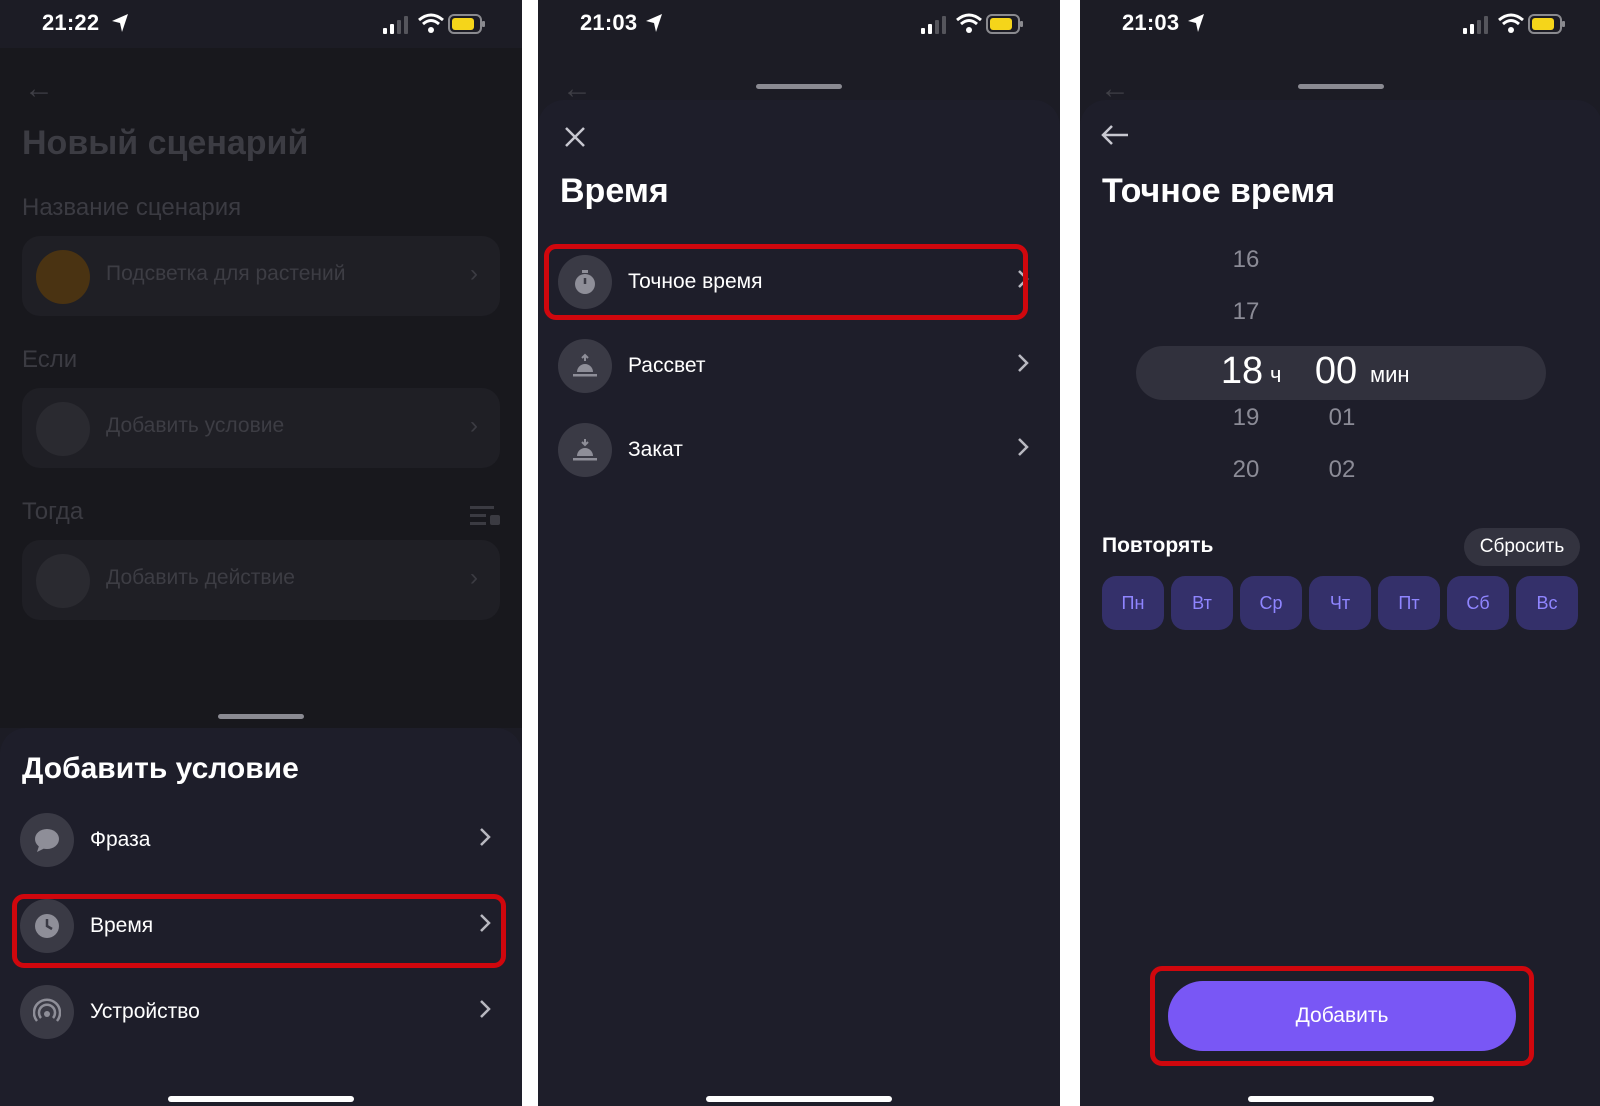  I want to click on time-item-sunset: Закат, so click(799, 450).